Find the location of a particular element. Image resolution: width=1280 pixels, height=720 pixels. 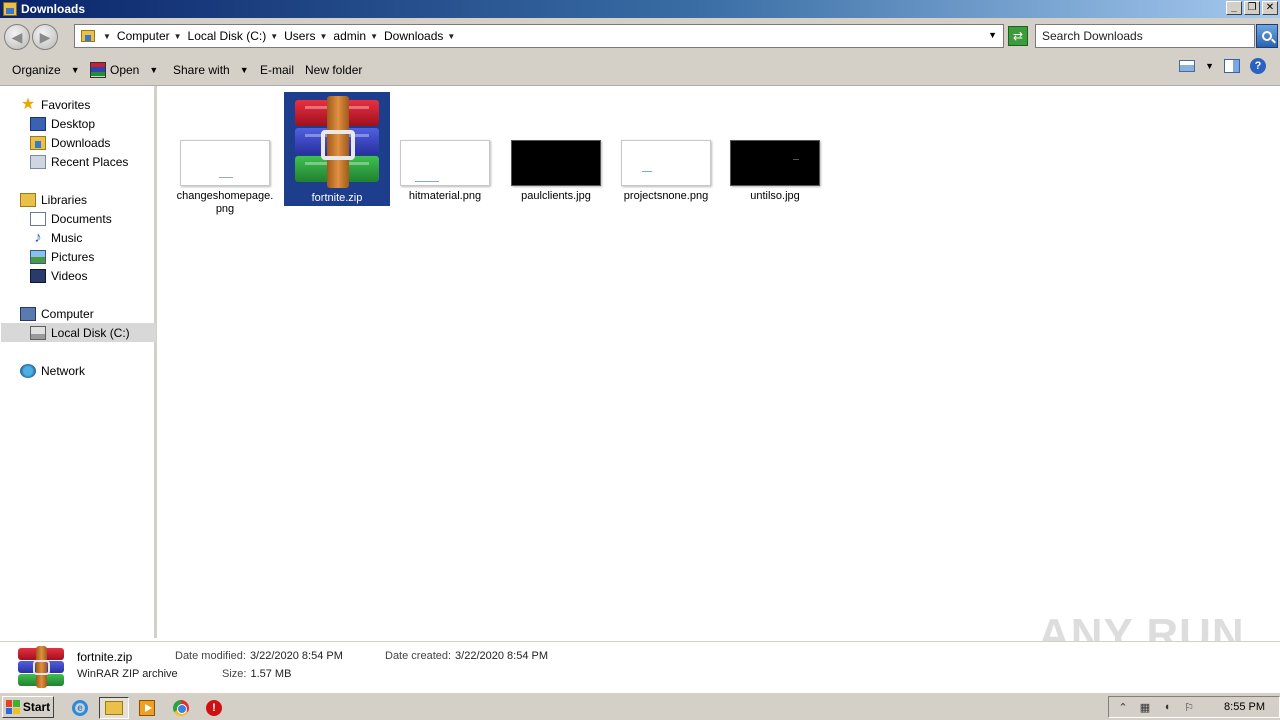

nav-local-disk: Local Disk (C:) is located at coordinates (78, 332).